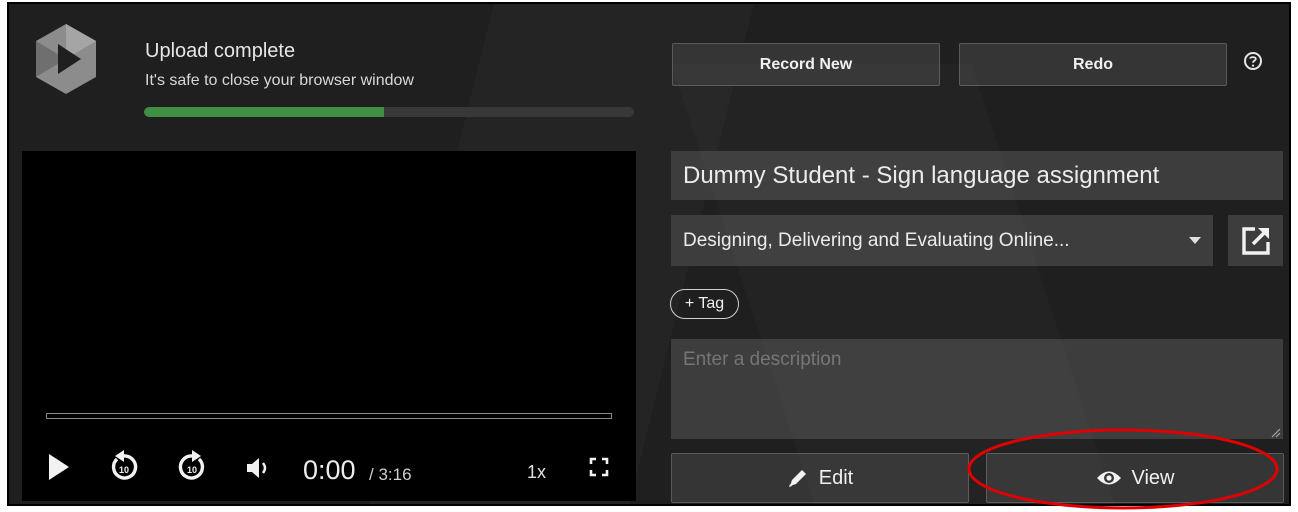 This screenshot has height=512, width=1298. I want to click on help-circle-icon, so click(1253, 61).